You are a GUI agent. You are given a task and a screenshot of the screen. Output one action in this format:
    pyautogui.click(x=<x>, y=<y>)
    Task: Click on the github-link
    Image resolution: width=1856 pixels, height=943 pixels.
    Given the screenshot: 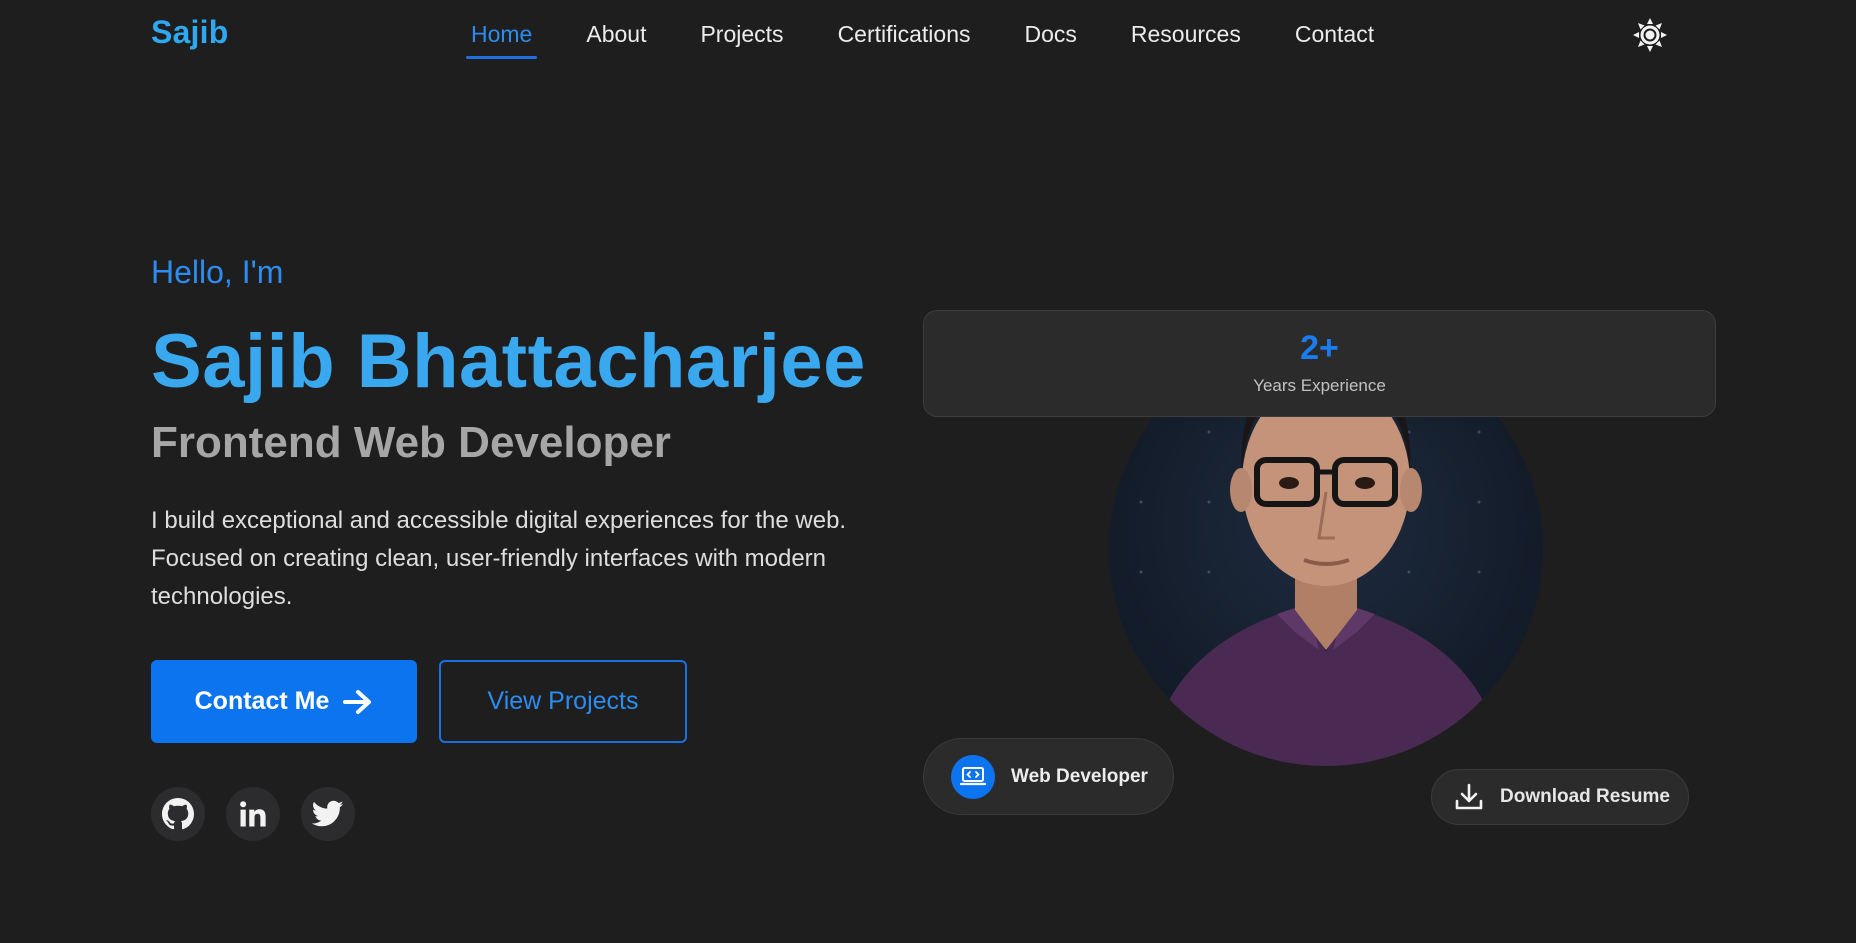 What is the action you would take?
    pyautogui.click(x=178, y=814)
    